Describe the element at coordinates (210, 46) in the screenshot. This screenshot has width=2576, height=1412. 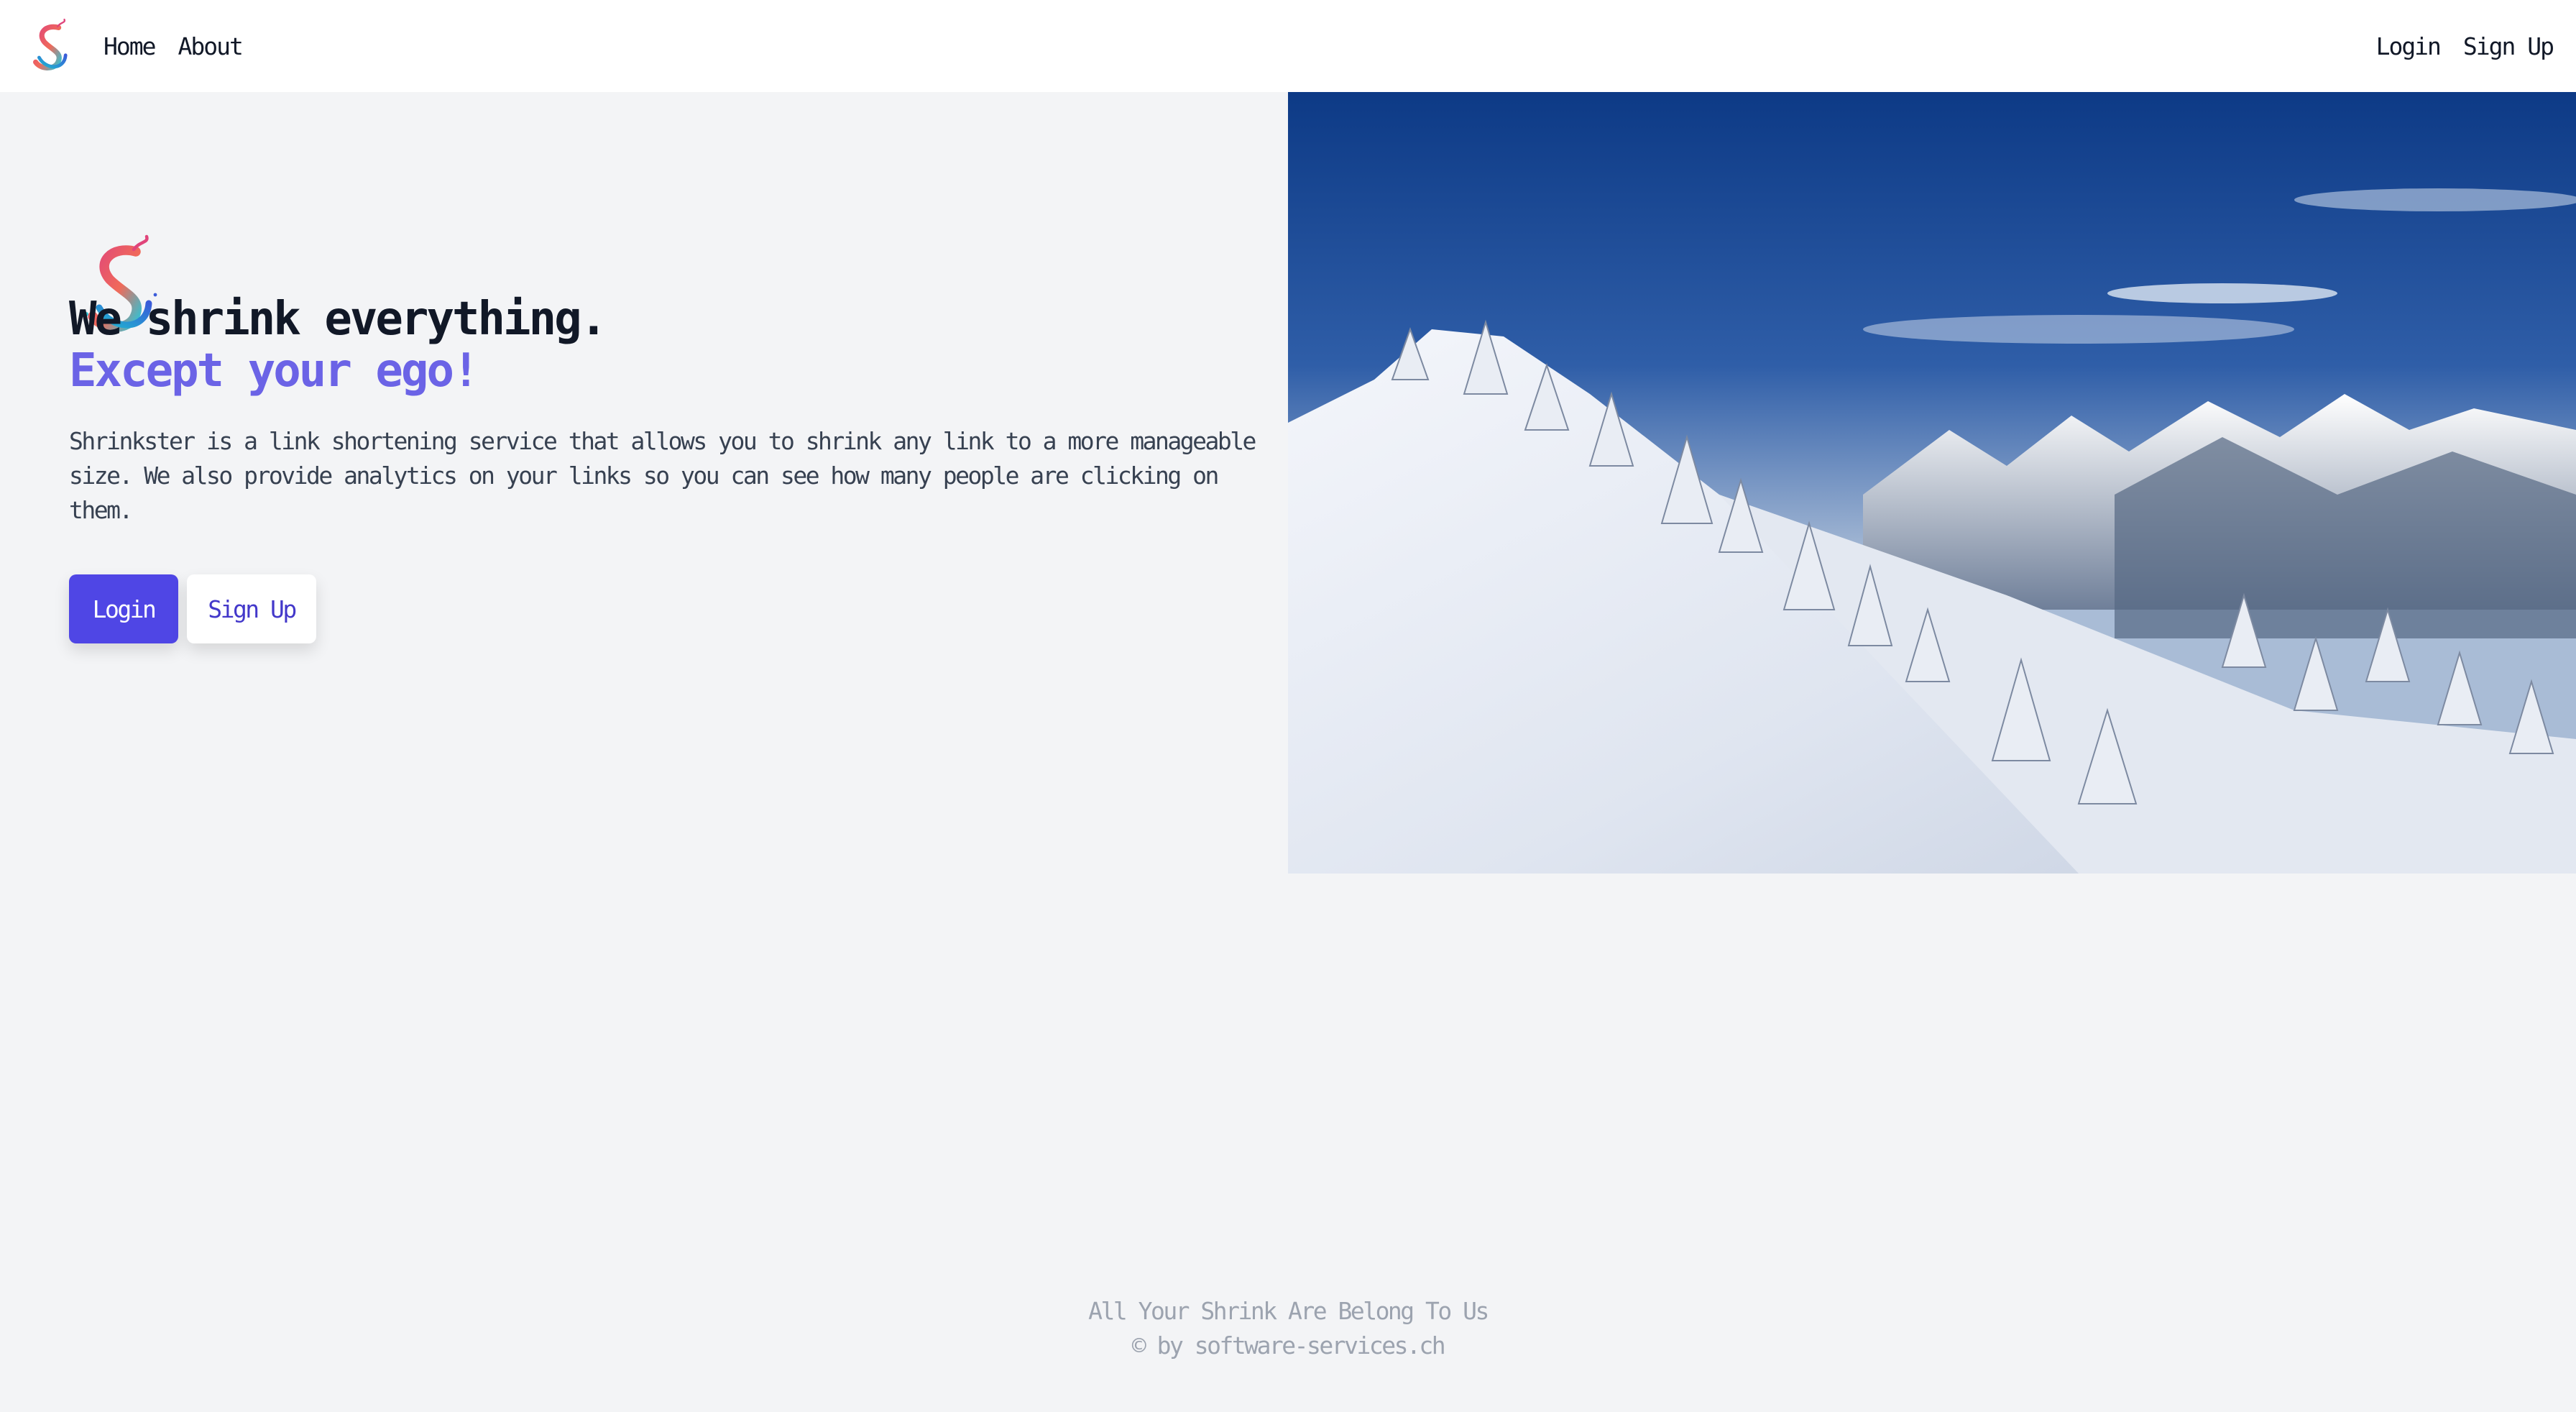
I see `nav-link-about: About` at that location.